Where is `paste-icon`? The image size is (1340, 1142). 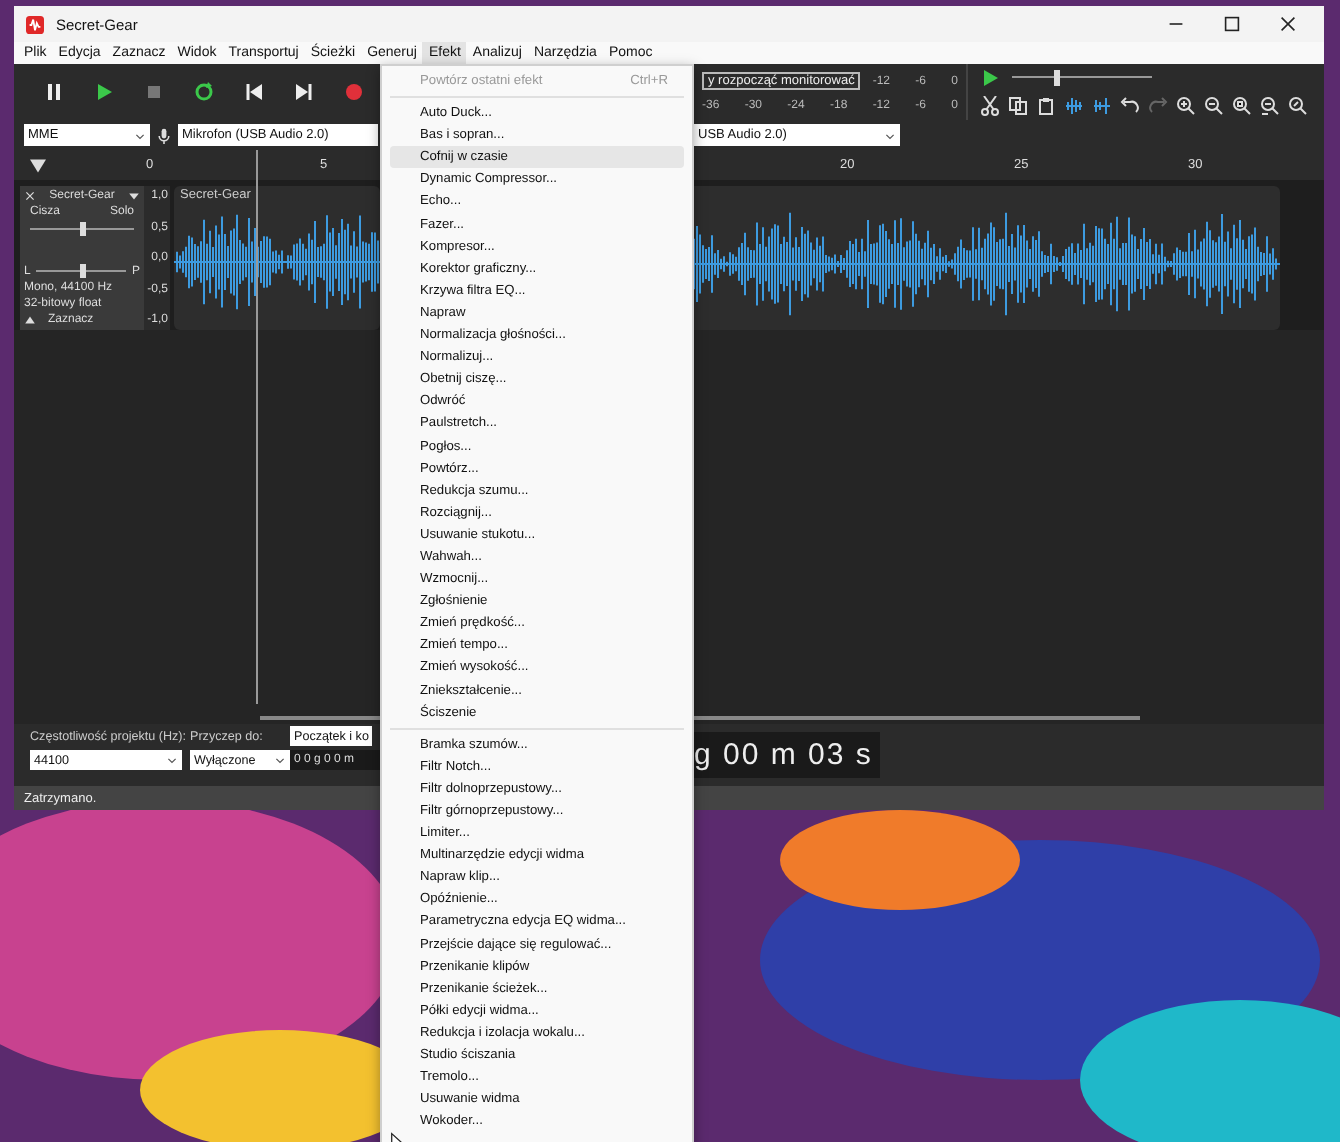 paste-icon is located at coordinates (1046, 106).